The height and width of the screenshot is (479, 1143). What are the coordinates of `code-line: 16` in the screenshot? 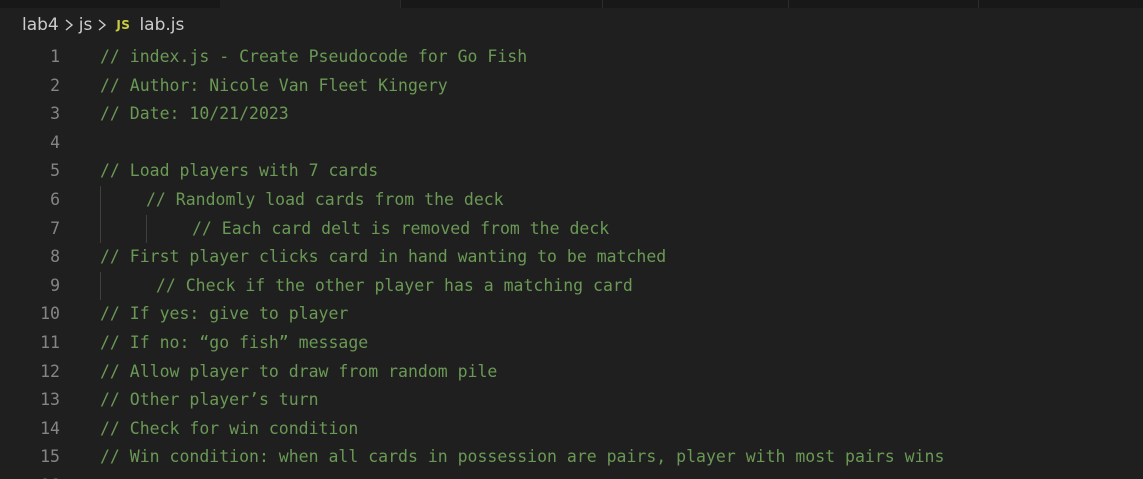 It's located at (571, 475).